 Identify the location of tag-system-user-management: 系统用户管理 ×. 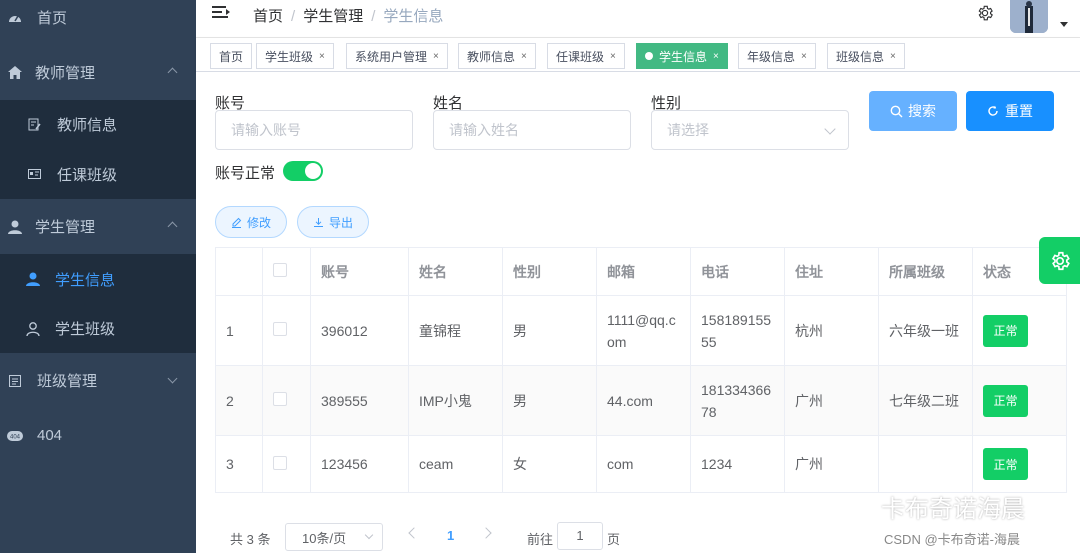
(397, 56).